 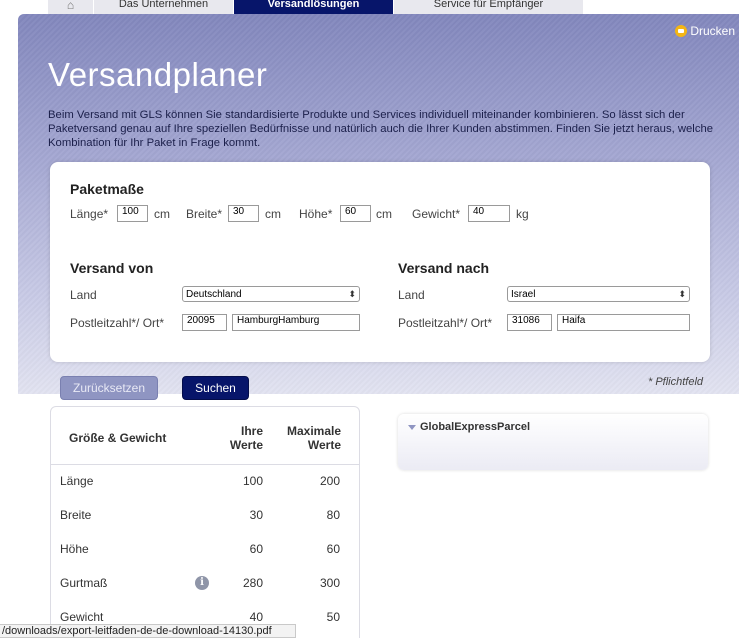 What do you see at coordinates (251, 431) in the screenshot?
I see `col-yours-line1: Ihre` at bounding box center [251, 431].